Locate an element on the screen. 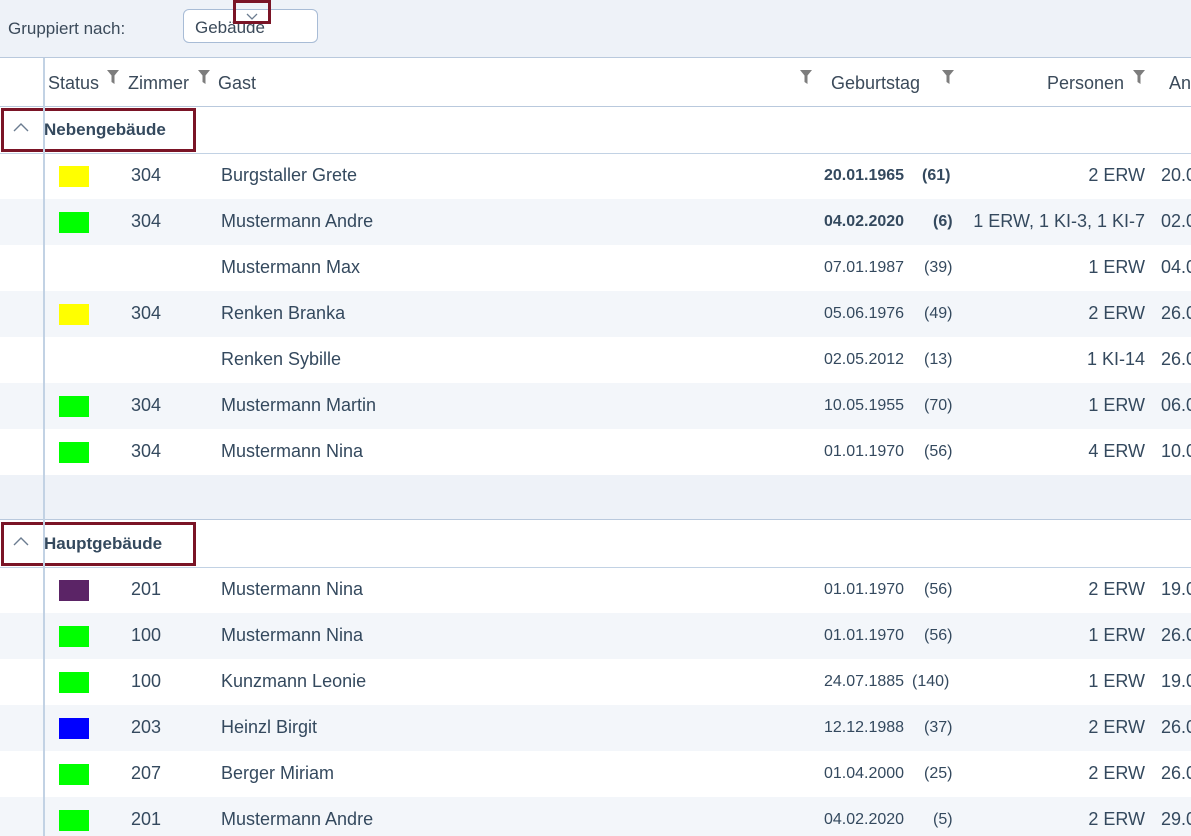 This screenshot has width=1191, height=836. age-cell: (13) is located at coordinates (938, 359).